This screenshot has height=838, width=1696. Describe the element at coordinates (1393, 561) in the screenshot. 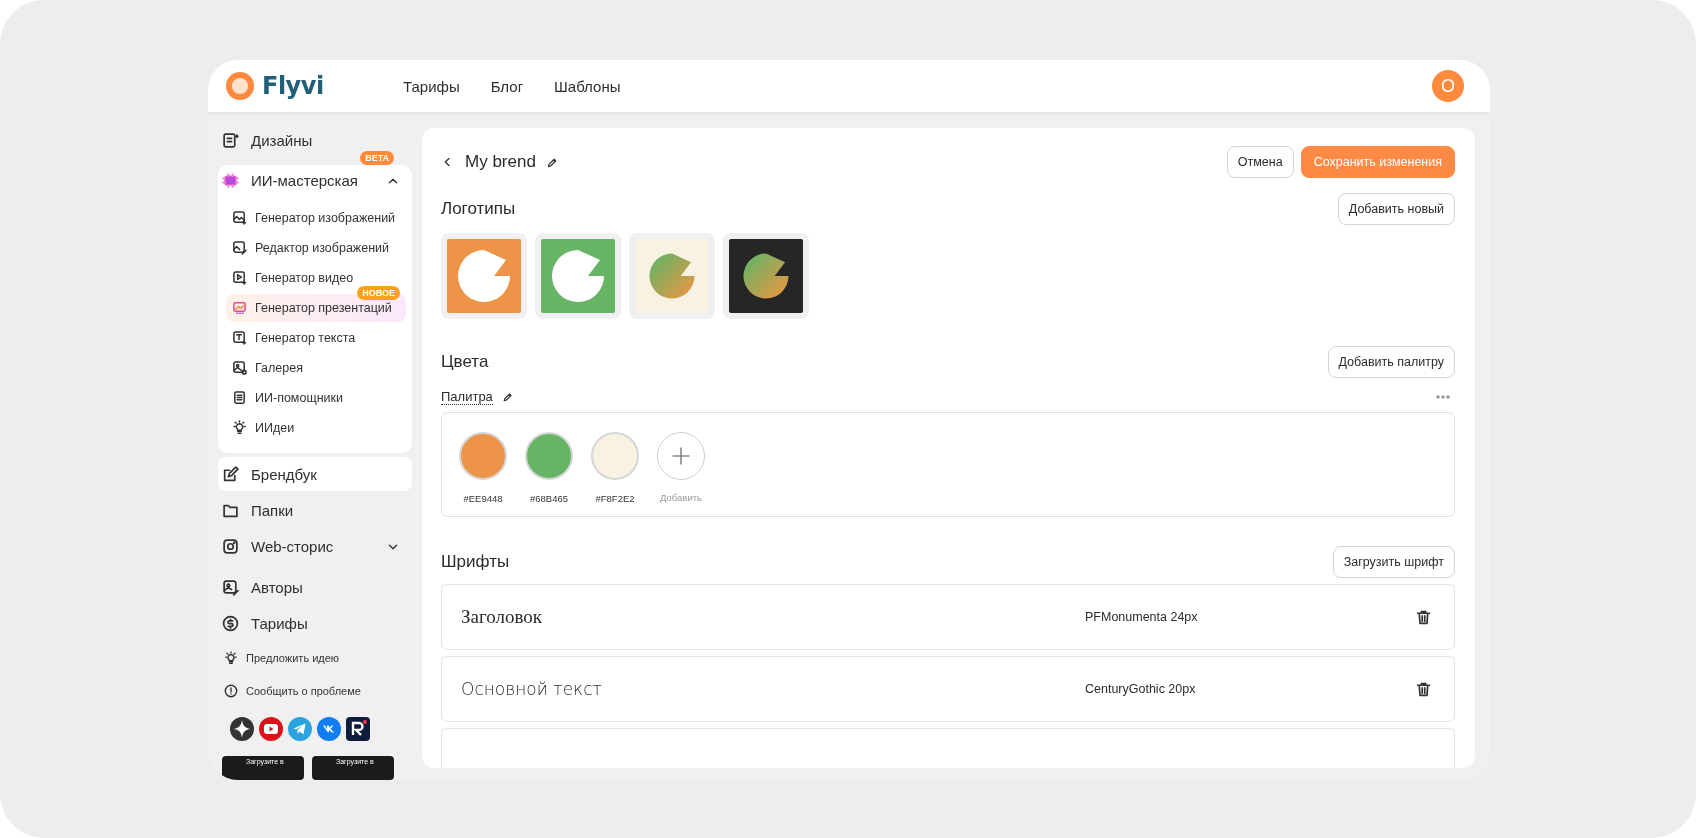

I see `upload-font-button: Загрузить шрифт` at that location.